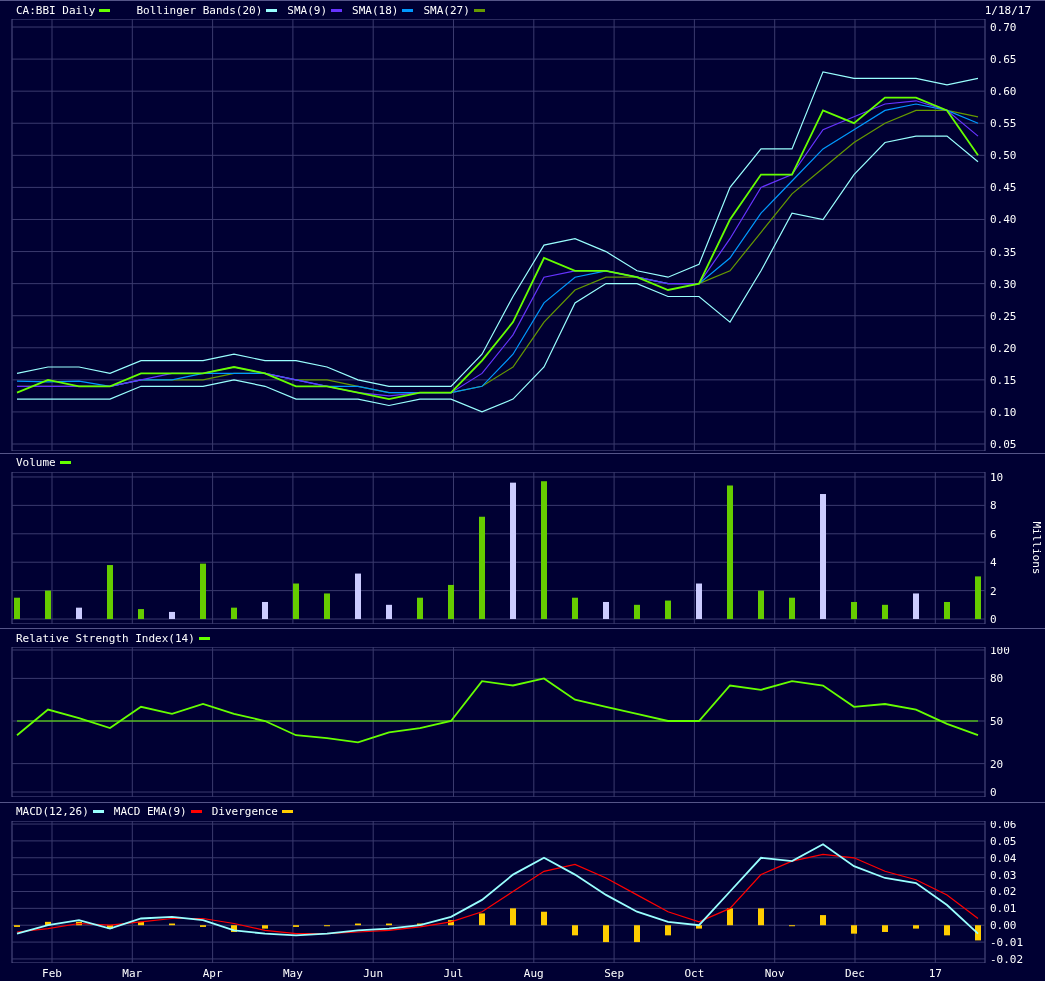 The height and width of the screenshot is (981, 1045). Describe the element at coordinates (997, 477) in the screenshot. I see `tick-label: 10` at that location.